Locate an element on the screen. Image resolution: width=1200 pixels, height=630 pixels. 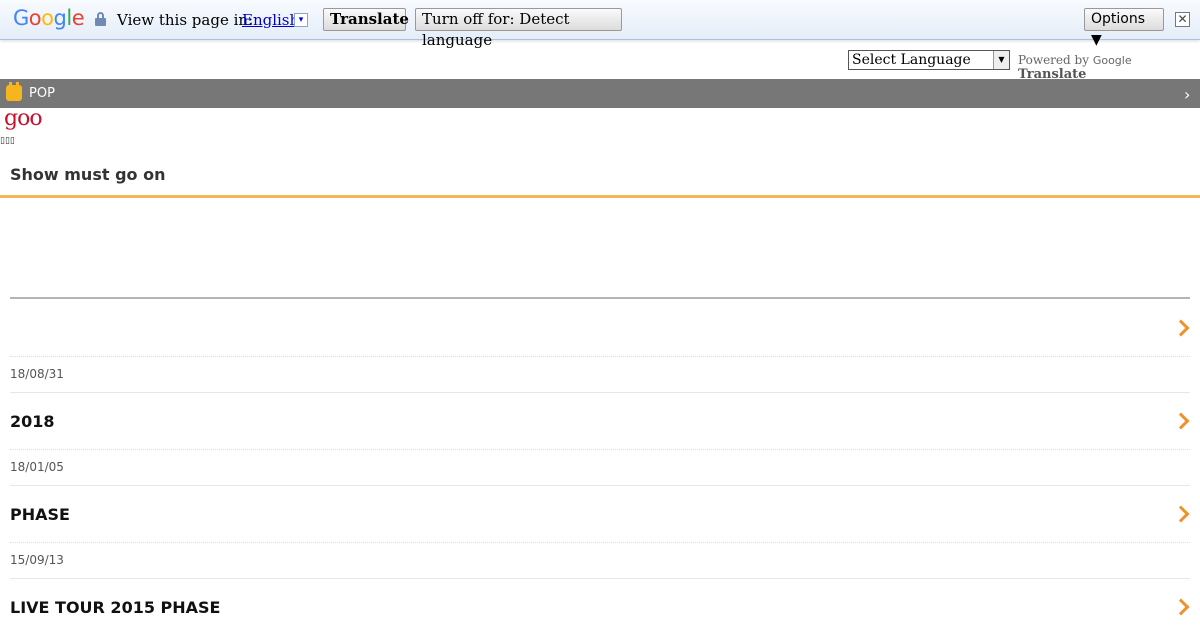
view-page-label: View this page in: is located at coordinates (185, 20).